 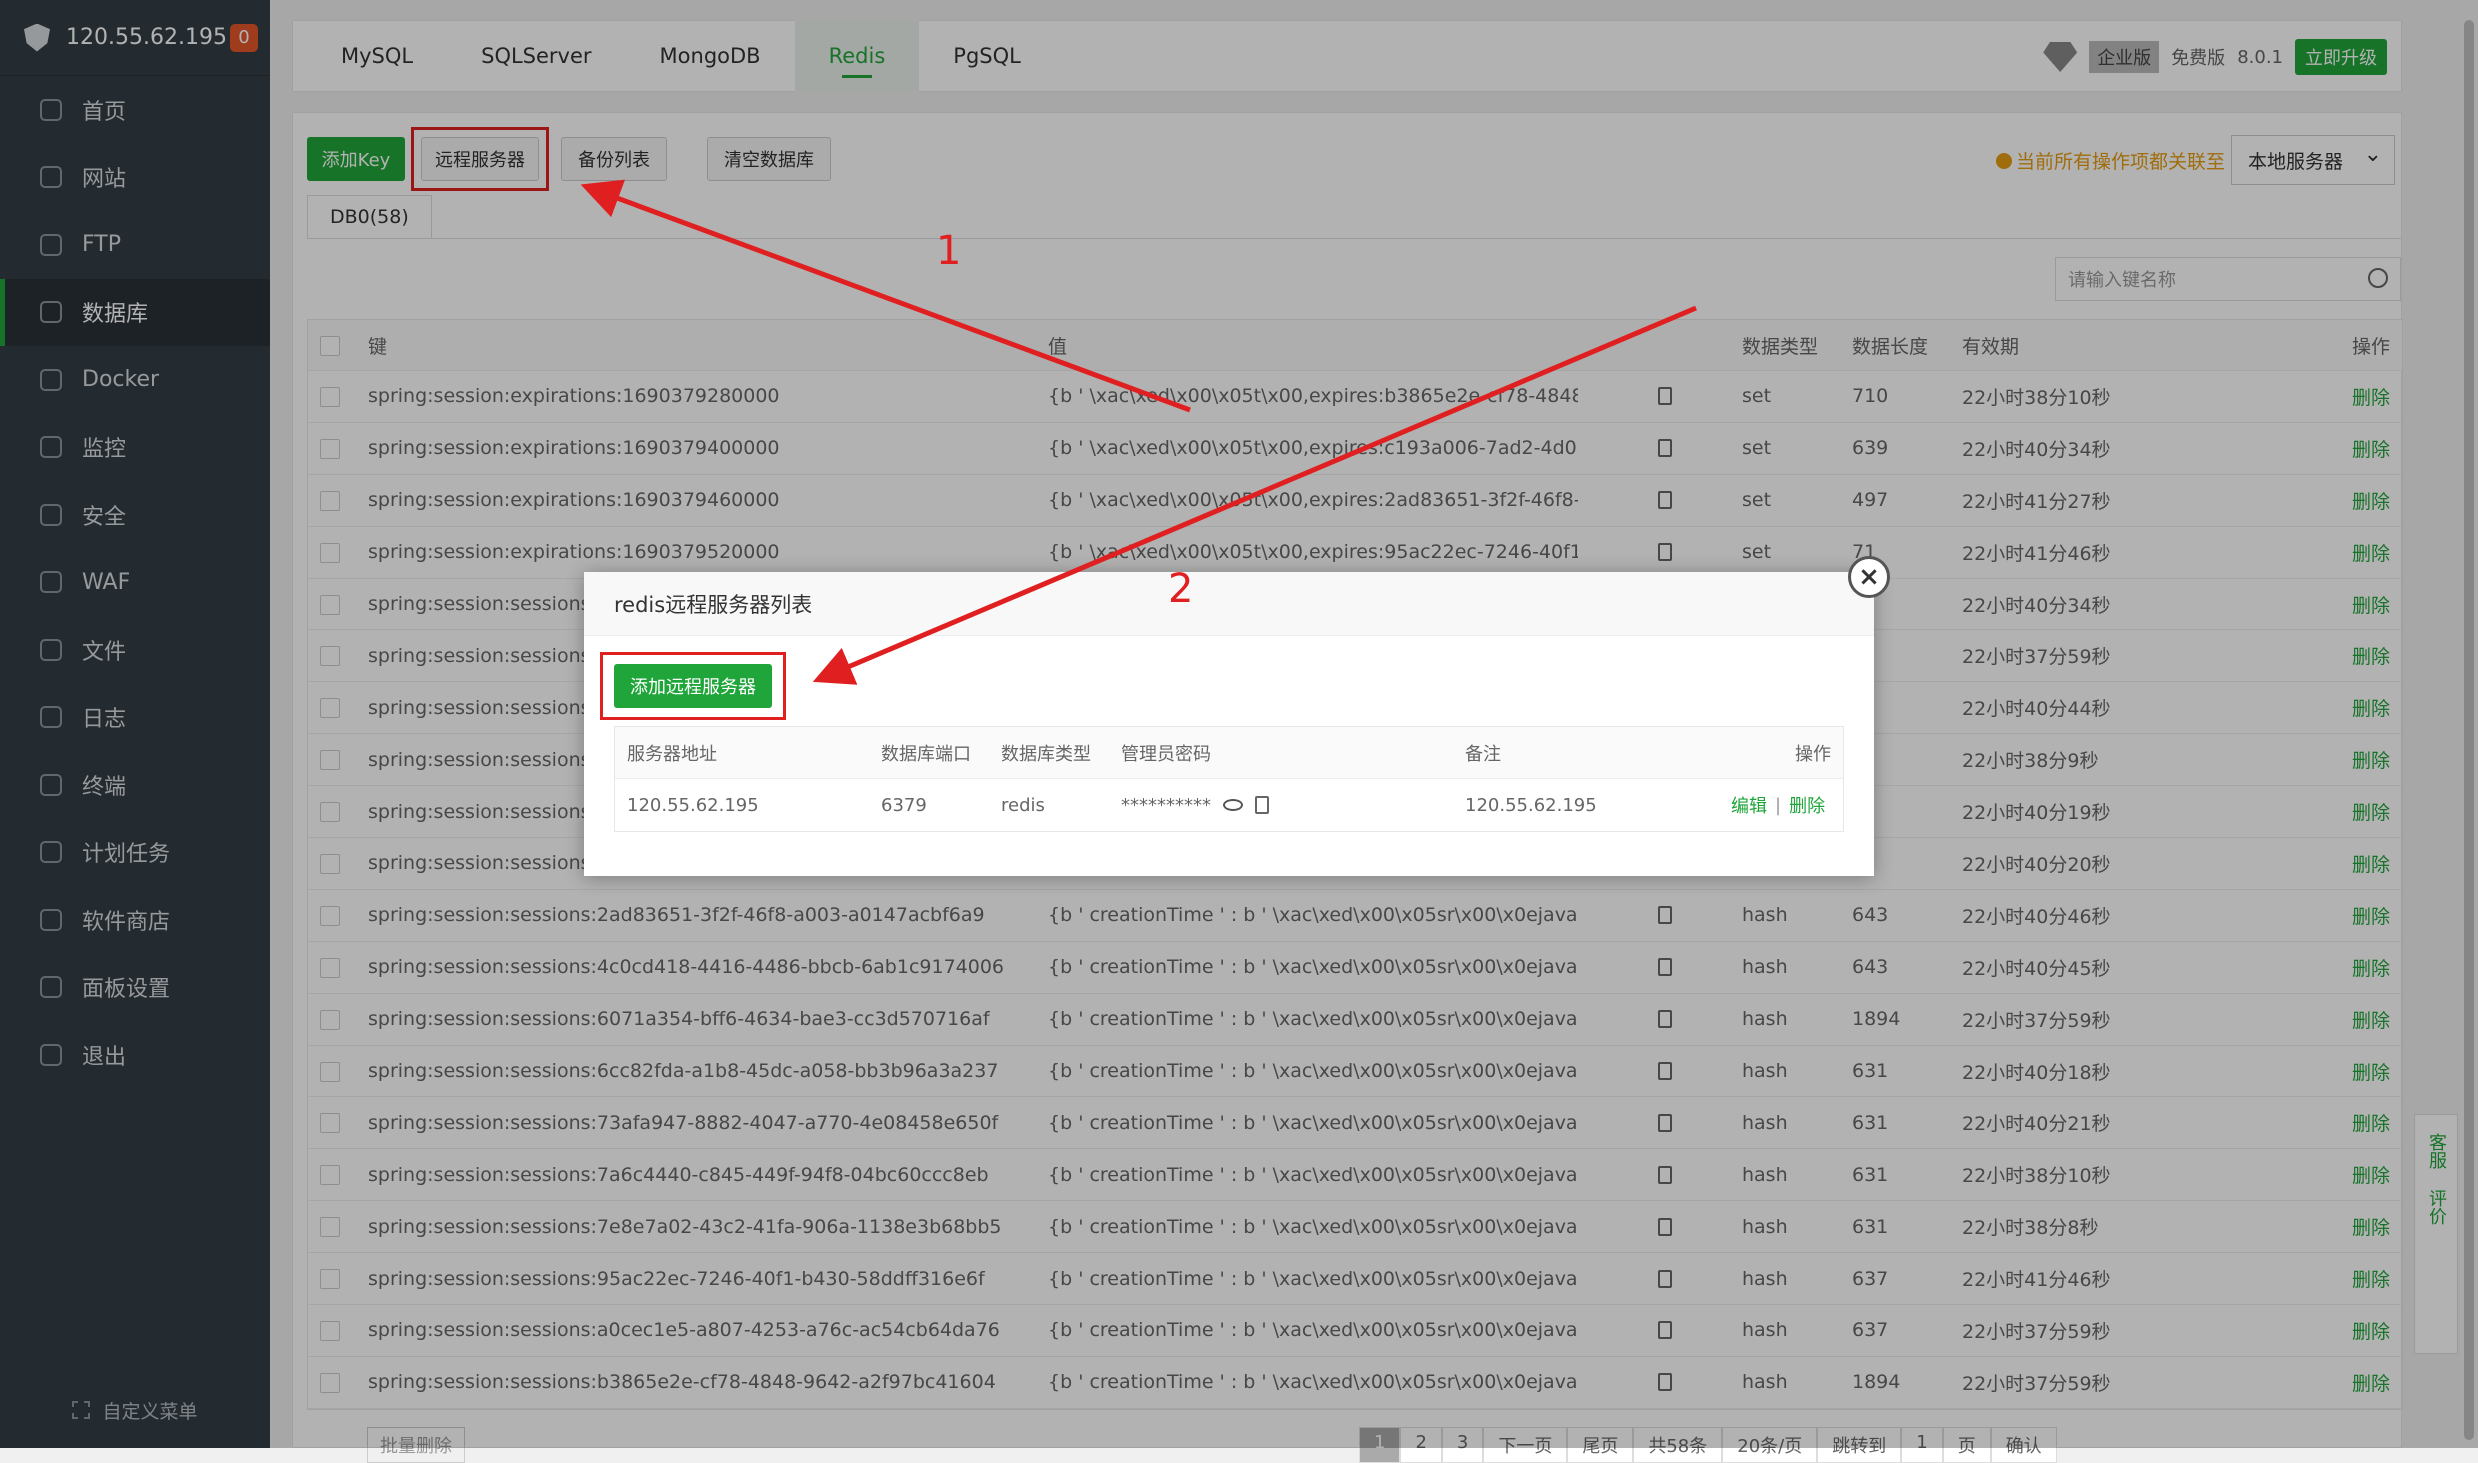 I want to click on copy-icon, so click(x=1262, y=805).